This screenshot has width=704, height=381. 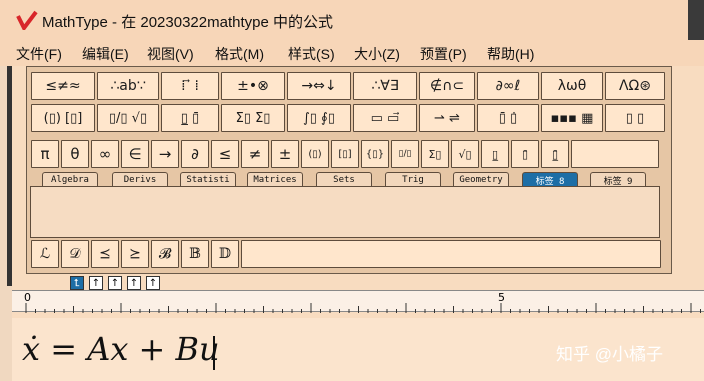 I want to click on template-brackets-button: [▯], so click(x=345, y=154).